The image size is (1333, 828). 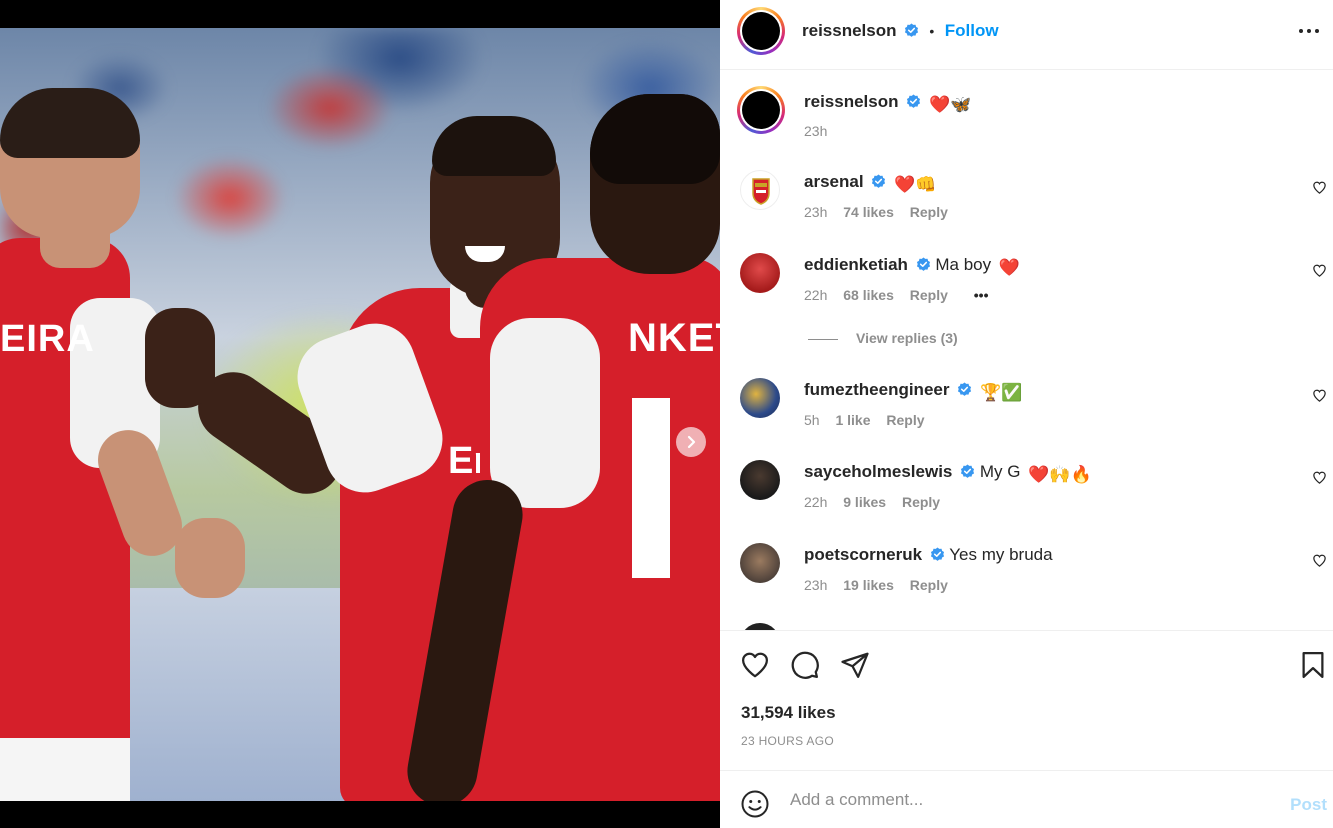 What do you see at coordinates (868, 295) in the screenshot?
I see `comment-likes: 68 likes` at bounding box center [868, 295].